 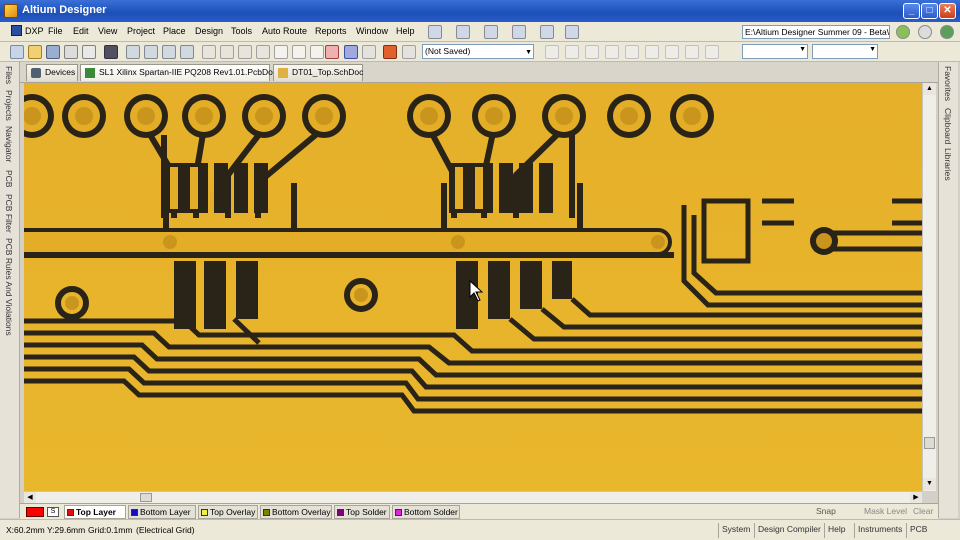 What do you see at coordinates (169, 52) in the screenshot?
I see `zoom-selected-icon` at bounding box center [169, 52].